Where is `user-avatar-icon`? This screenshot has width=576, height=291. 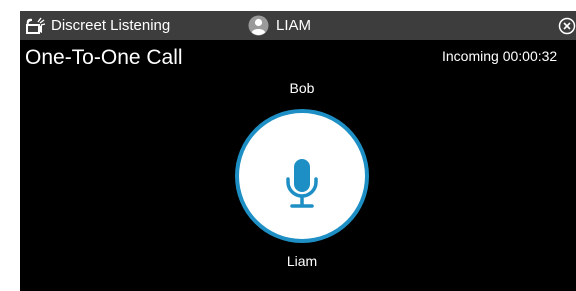 user-avatar-icon is located at coordinates (258, 25).